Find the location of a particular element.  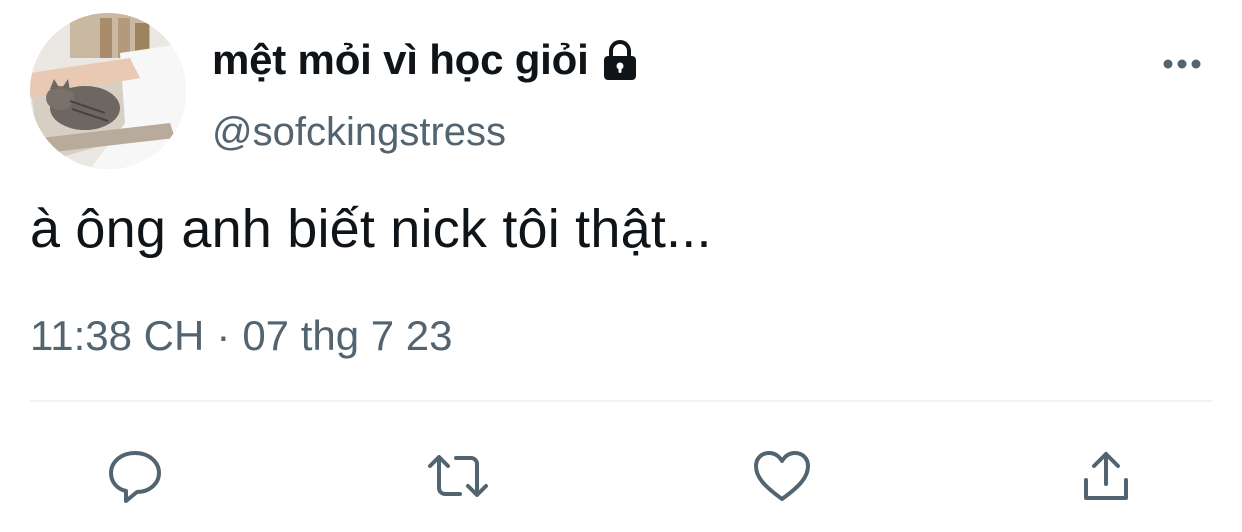

tweet-timestamp: 11:38 CH · 07 thg 7 23 is located at coordinates (241, 336).